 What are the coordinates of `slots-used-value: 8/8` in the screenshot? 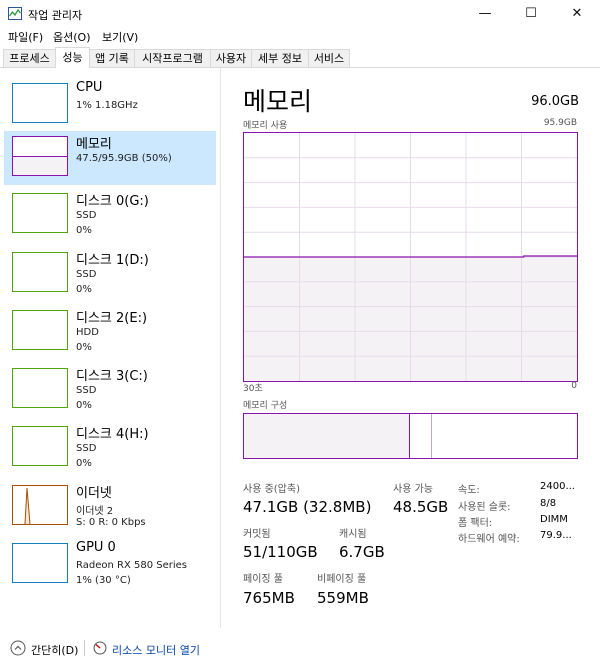 It's located at (548, 503).